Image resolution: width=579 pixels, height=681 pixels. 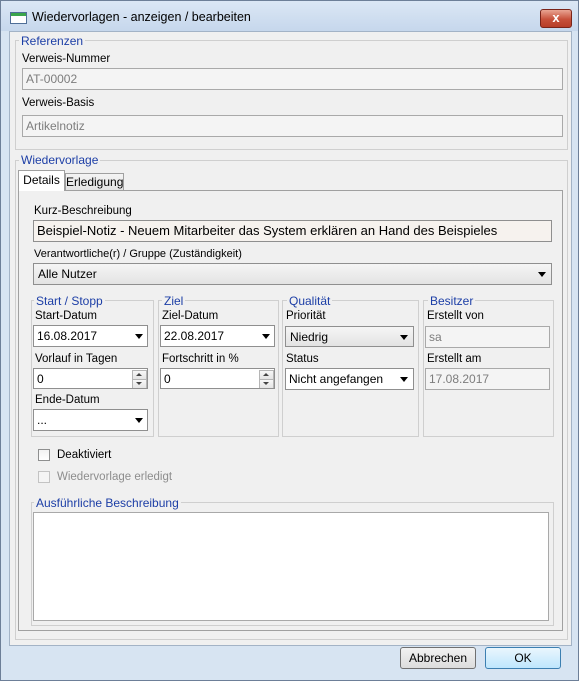 I want to click on close-icon: x, so click(x=556, y=17).